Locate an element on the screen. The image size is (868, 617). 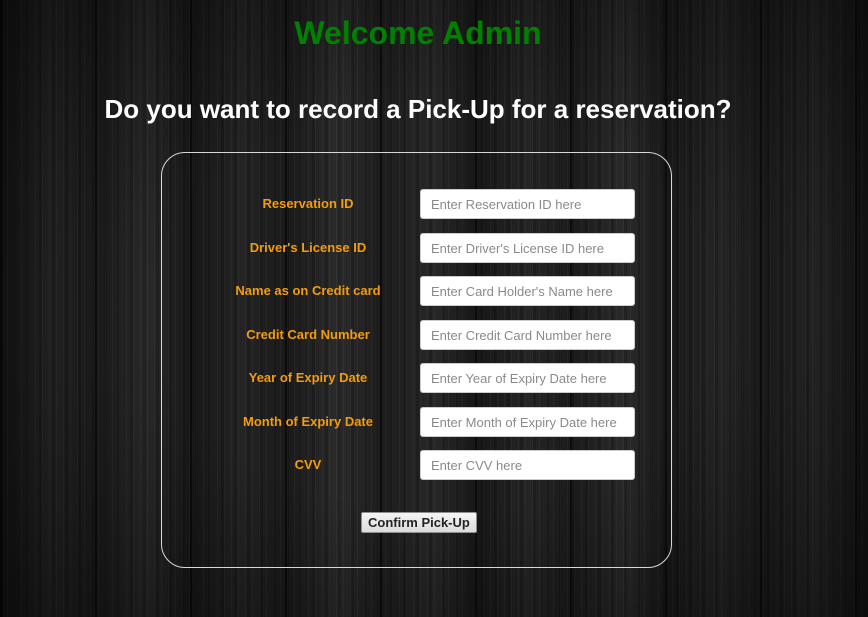
form-row-expiry-year: Year of Expiry Date is located at coordinates (416, 378).